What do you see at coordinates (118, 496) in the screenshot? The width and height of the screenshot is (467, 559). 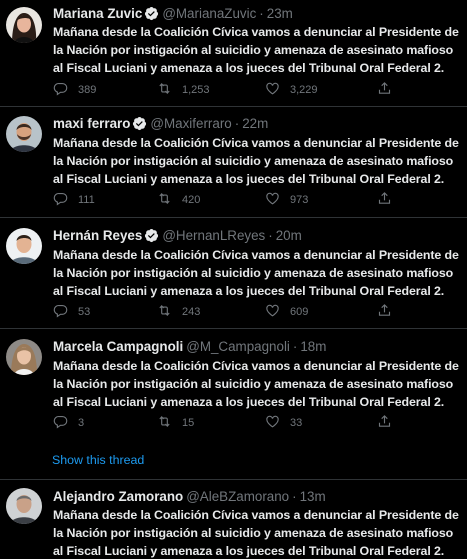 I see `author-name: Alejandro Zamorano` at bounding box center [118, 496].